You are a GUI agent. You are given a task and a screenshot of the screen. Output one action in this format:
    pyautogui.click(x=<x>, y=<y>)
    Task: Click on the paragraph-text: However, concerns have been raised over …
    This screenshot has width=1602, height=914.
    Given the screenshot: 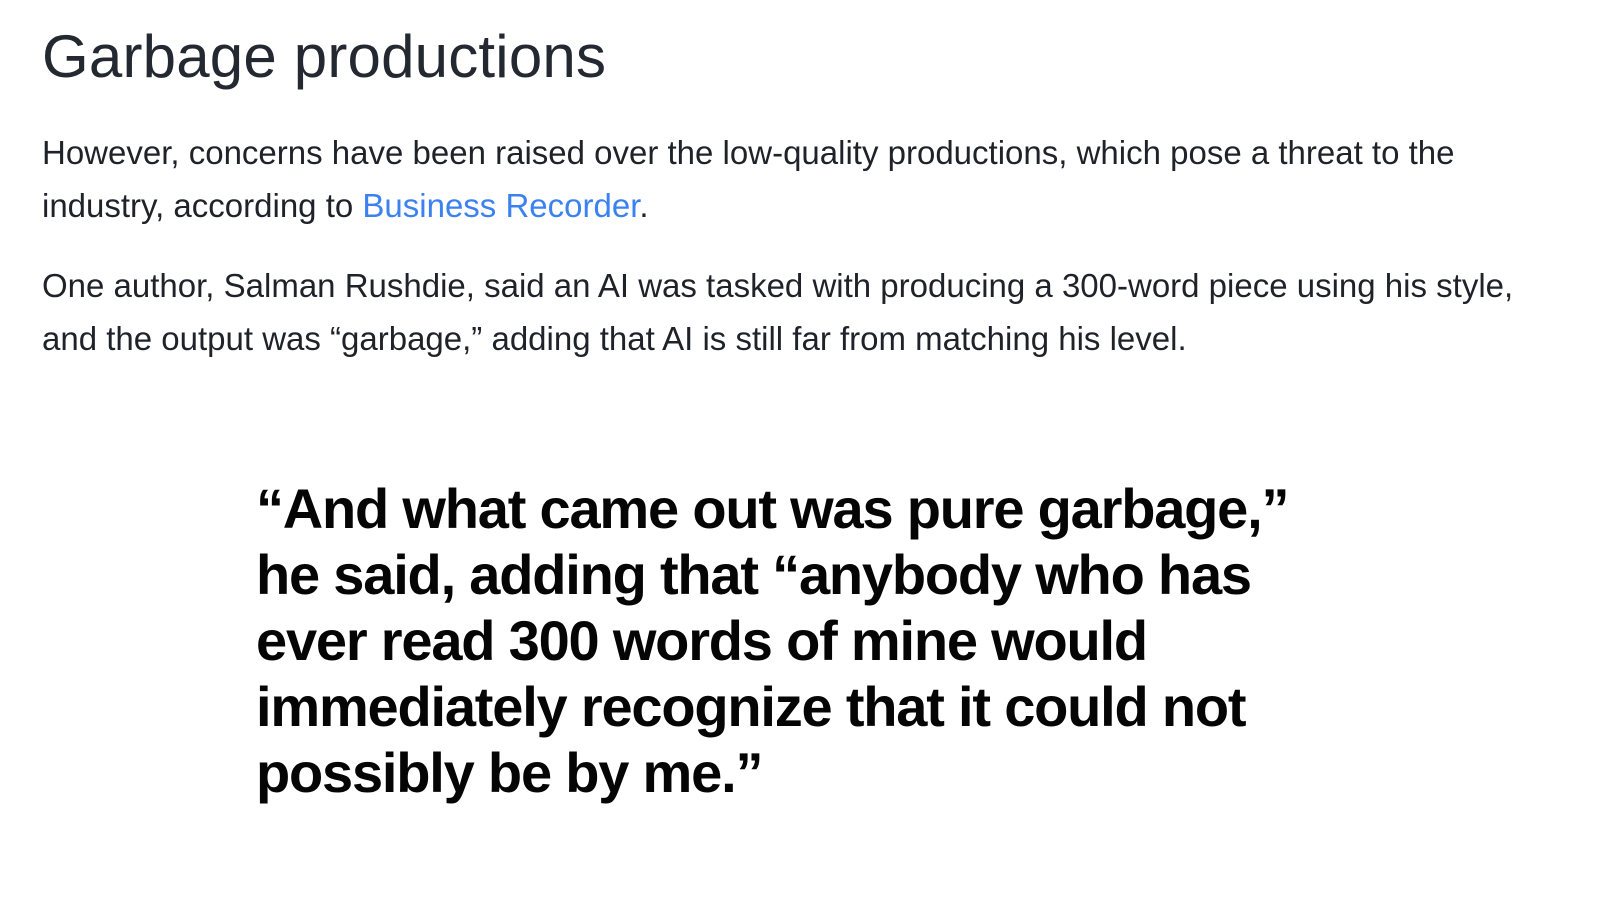 What is the action you would take?
    pyautogui.click(x=748, y=179)
    